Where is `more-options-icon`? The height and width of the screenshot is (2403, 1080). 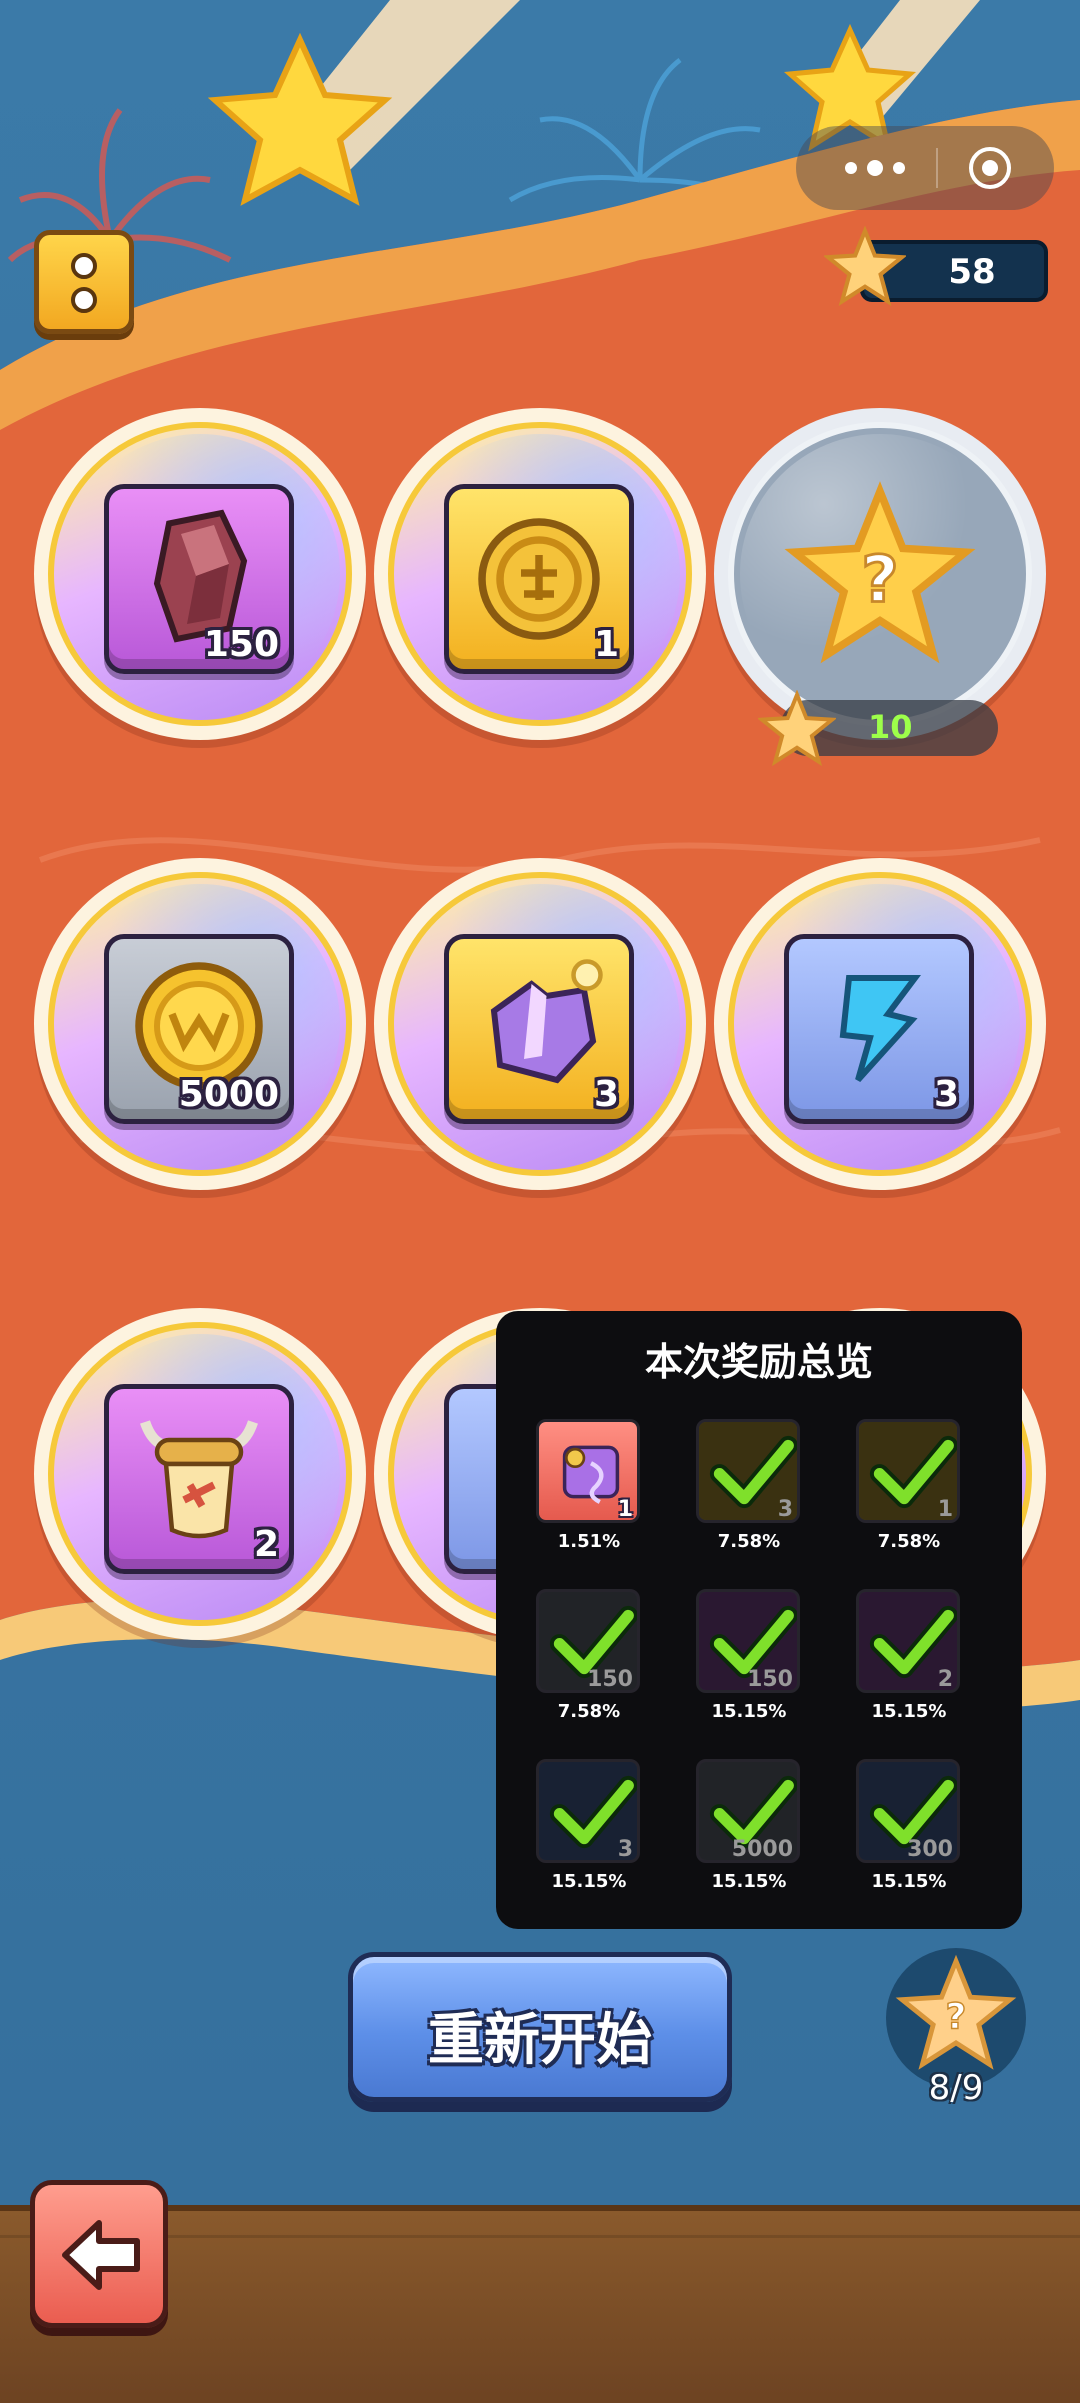 more-options-icon is located at coordinates (880, 168).